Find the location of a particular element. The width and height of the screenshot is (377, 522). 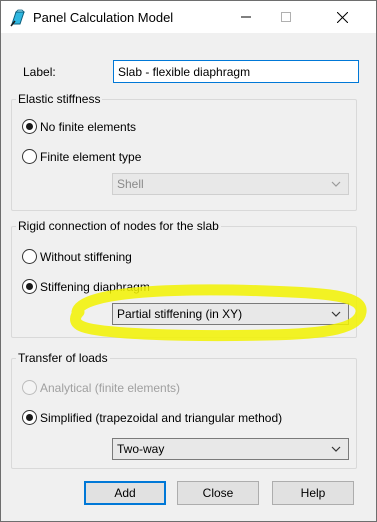

radio-stiffening-diaphragm: Stiffening diaphragm is located at coordinates (86, 286).